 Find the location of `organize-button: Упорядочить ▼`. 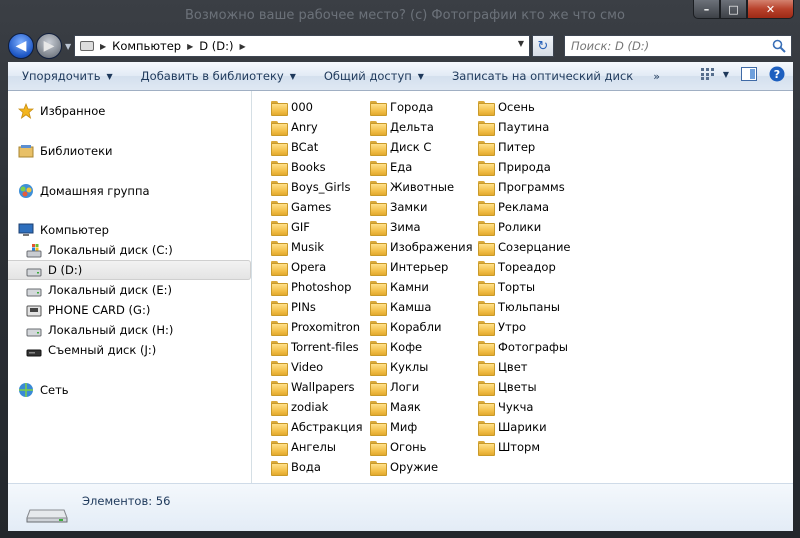

organize-button: Упорядочить ▼ is located at coordinates (67, 76).